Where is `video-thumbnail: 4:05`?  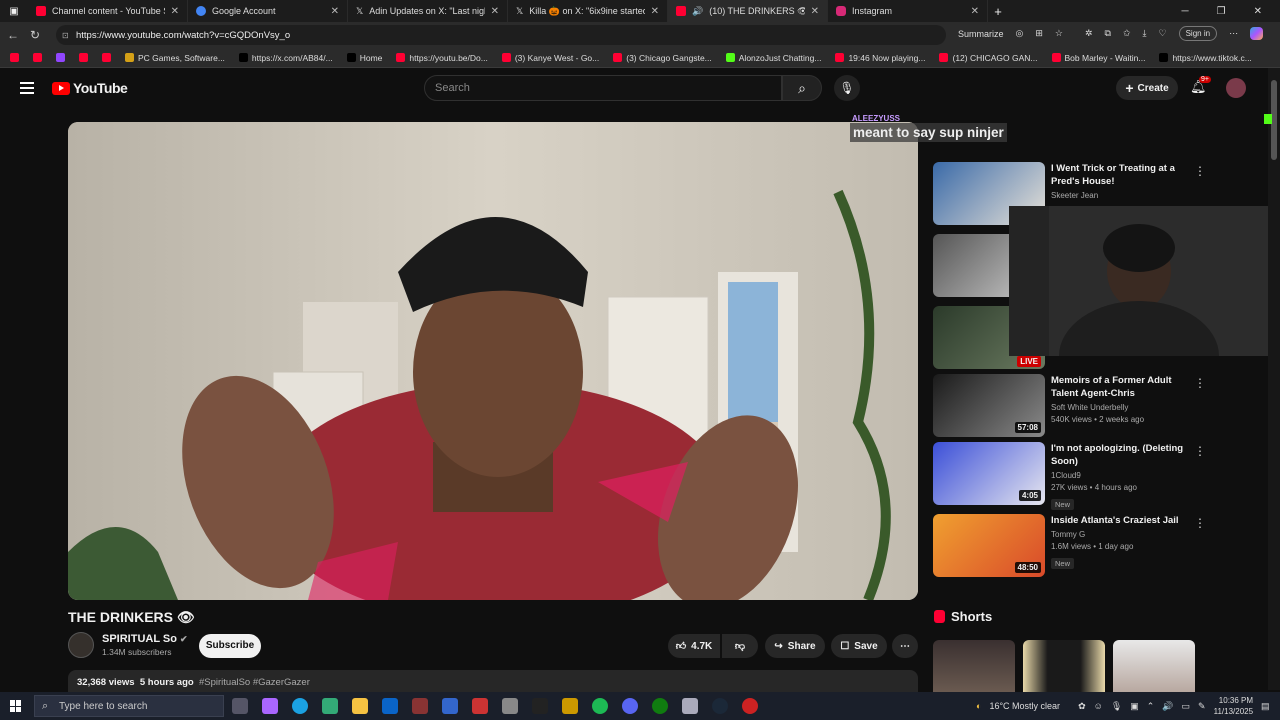
video-thumbnail: 4:05 is located at coordinates (989, 473).